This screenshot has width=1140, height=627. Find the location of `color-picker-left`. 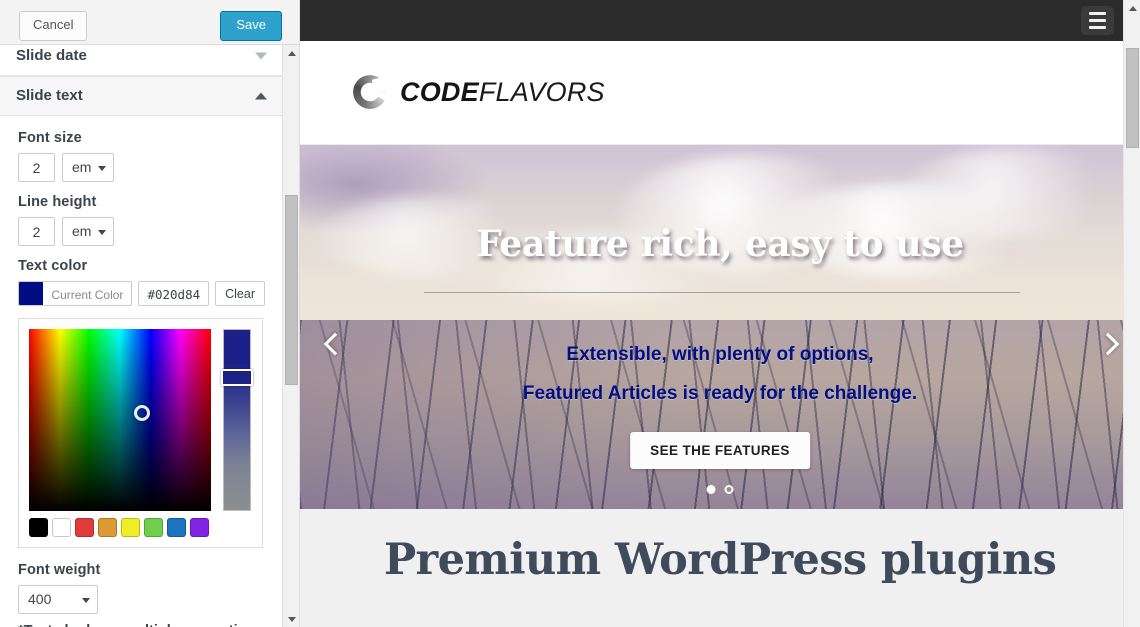

color-picker-left is located at coordinates (120, 433).